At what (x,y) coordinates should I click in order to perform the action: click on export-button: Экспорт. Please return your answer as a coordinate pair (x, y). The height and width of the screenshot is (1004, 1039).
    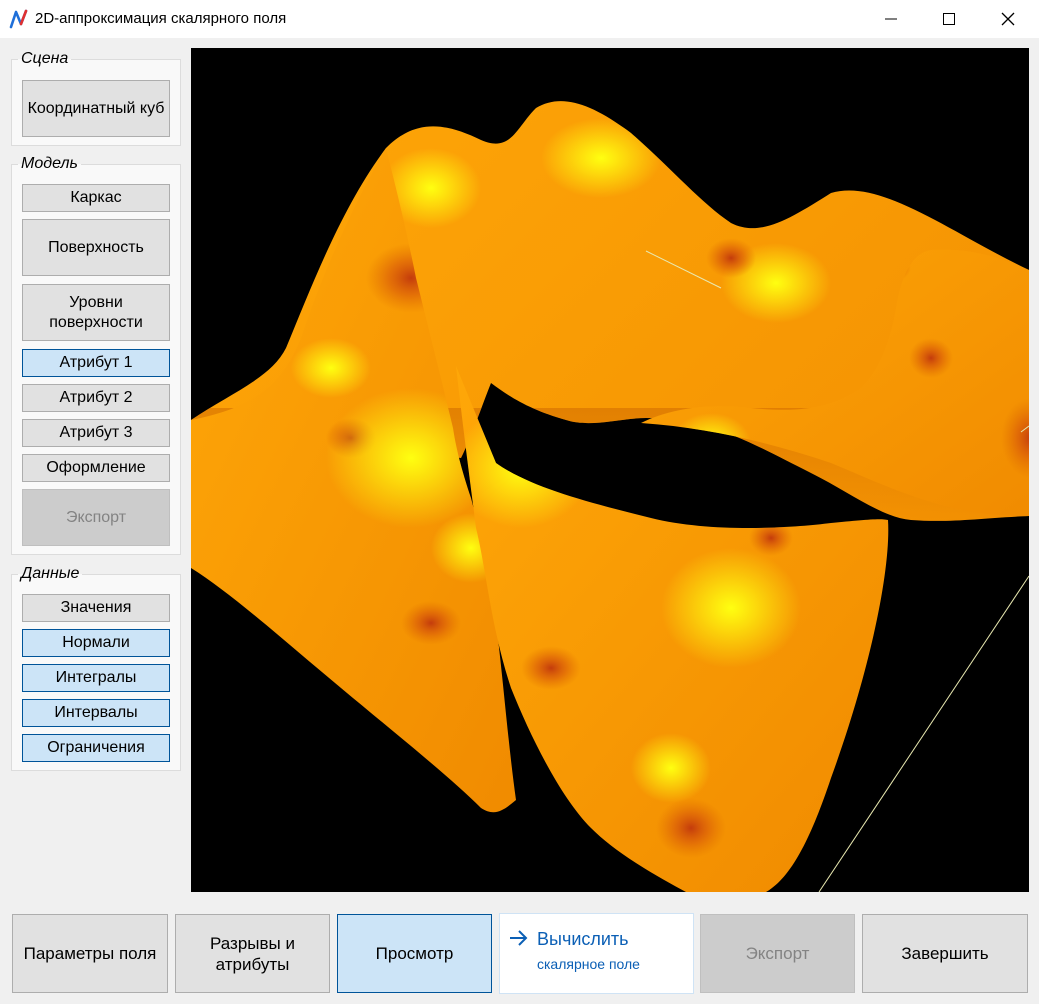
    Looking at the image, I should click on (777, 953).